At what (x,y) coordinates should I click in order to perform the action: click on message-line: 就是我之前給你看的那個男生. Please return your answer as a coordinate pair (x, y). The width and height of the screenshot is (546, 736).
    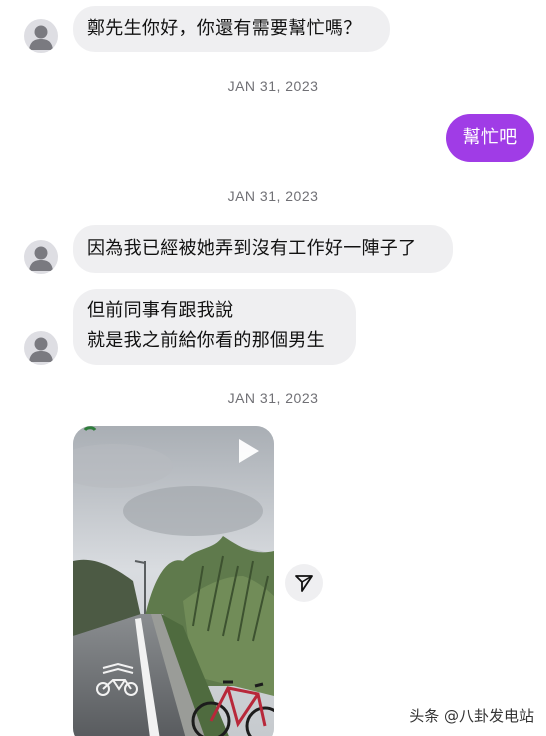
    Looking at the image, I should click on (206, 340).